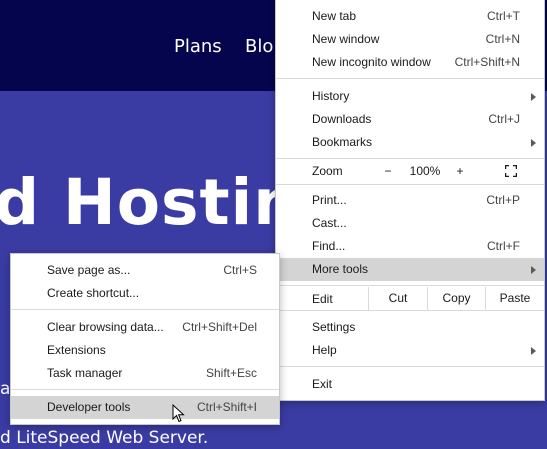  Describe the element at coordinates (334, 16) in the screenshot. I see `menu-item-label: New tab` at that location.